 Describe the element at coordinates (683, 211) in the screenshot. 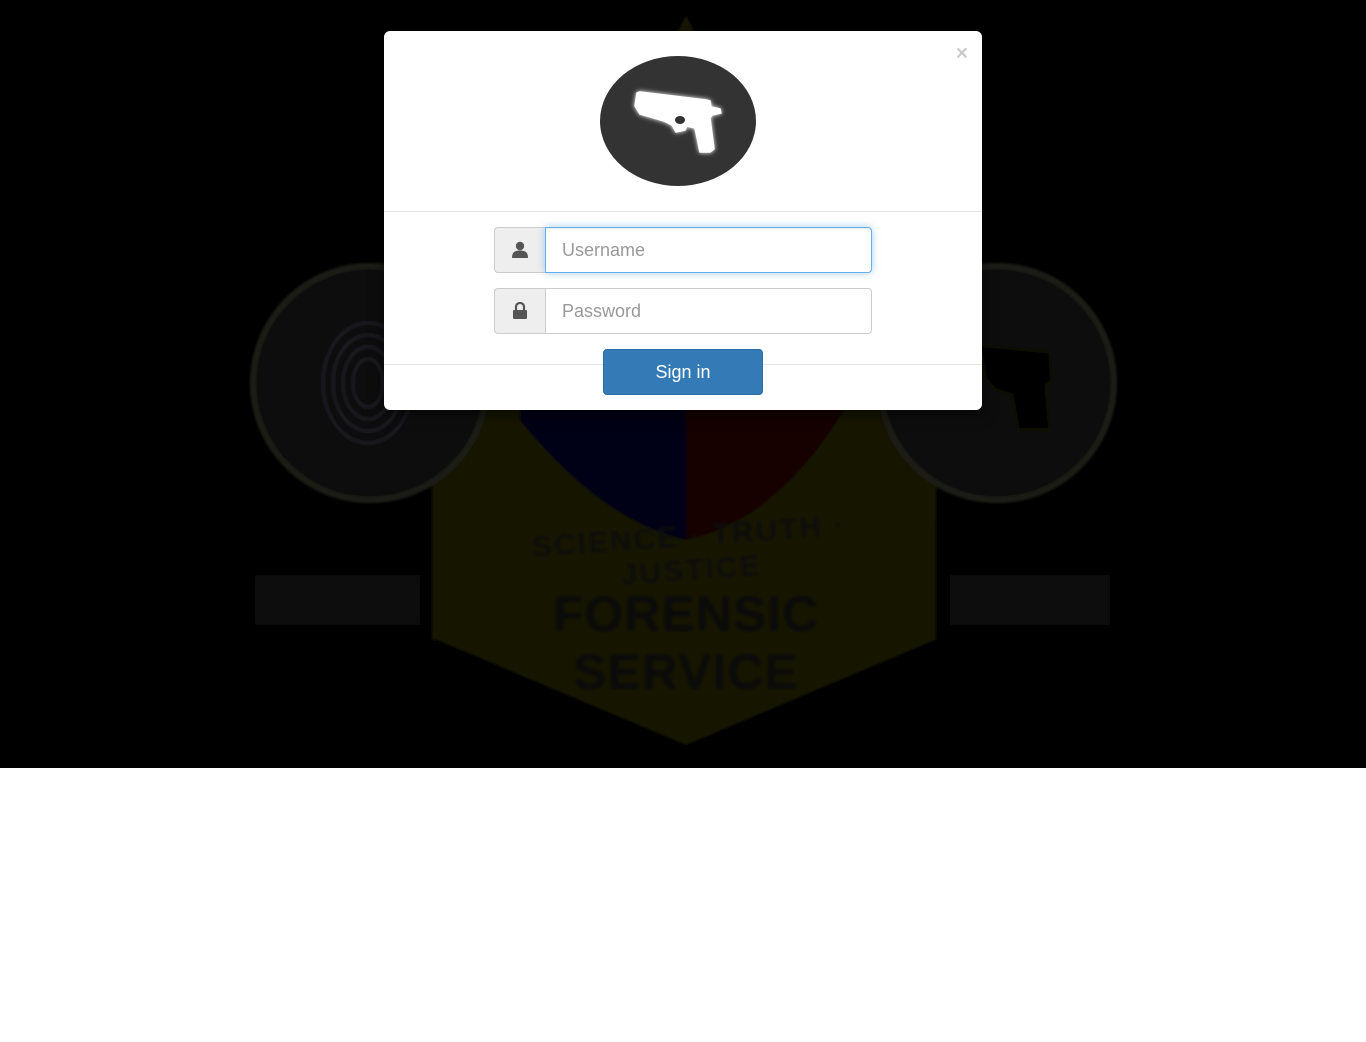

I see `header-divider` at that location.